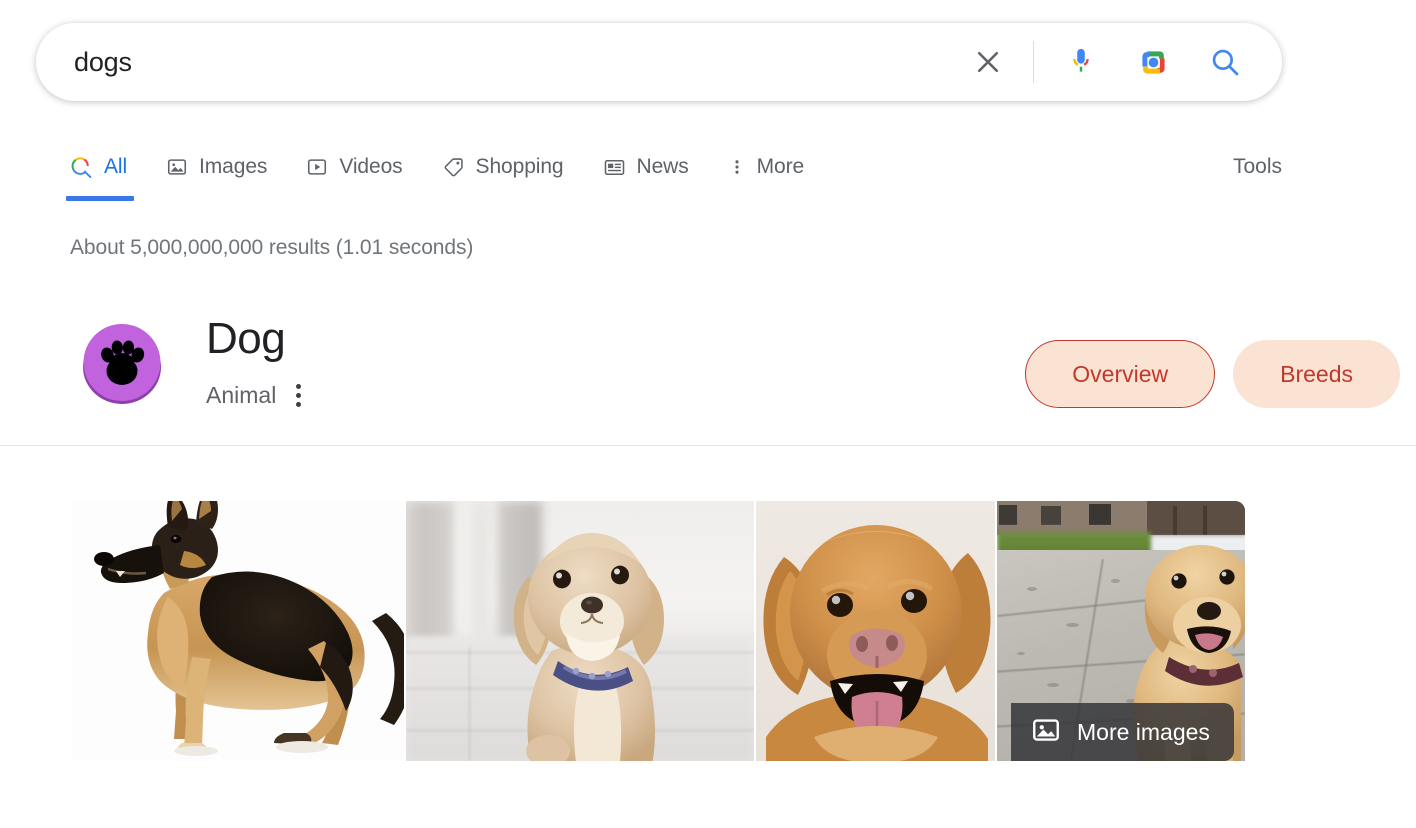 The height and width of the screenshot is (828, 1416). I want to click on tab-videos: Videos, so click(354, 163).